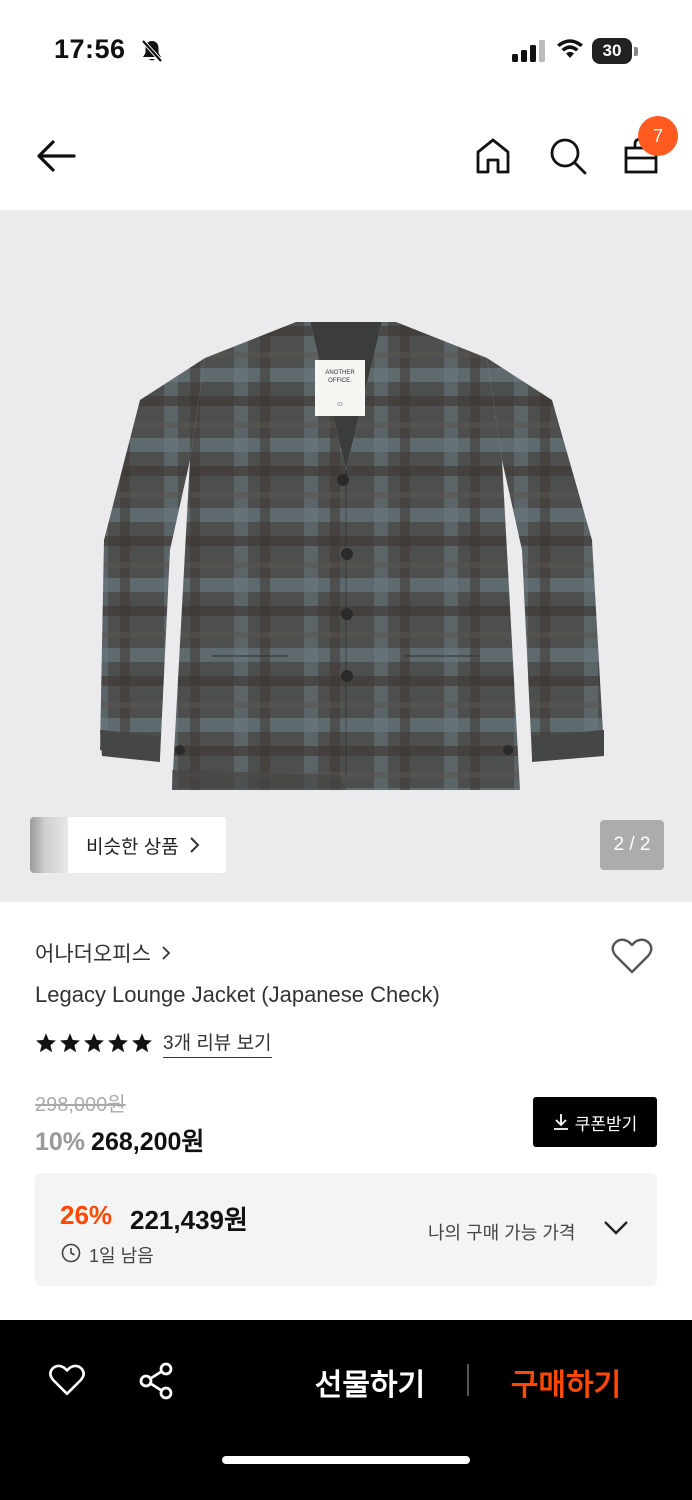 The width and height of the screenshot is (692, 1500). I want to click on home-icon, so click(493, 156).